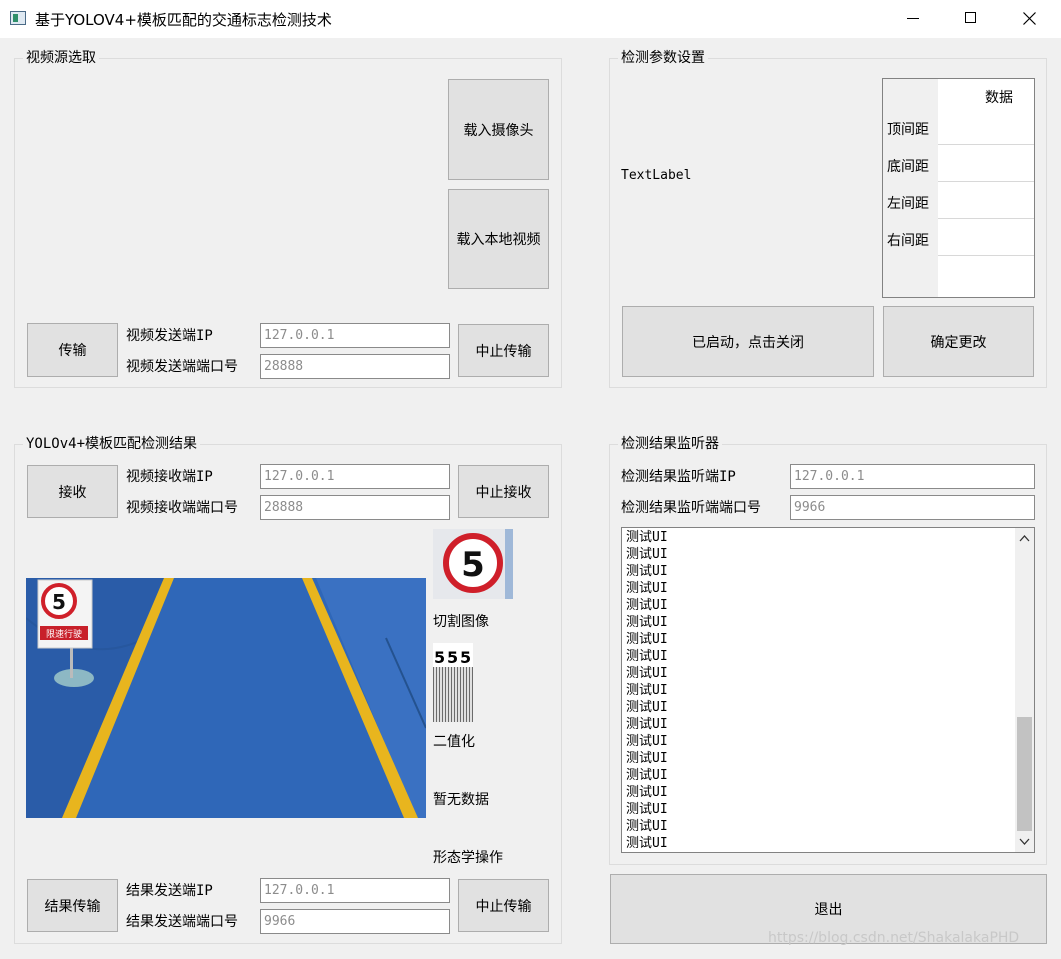 The width and height of the screenshot is (1061, 959). I want to click on params-table-row-headers, so click(910, 188).